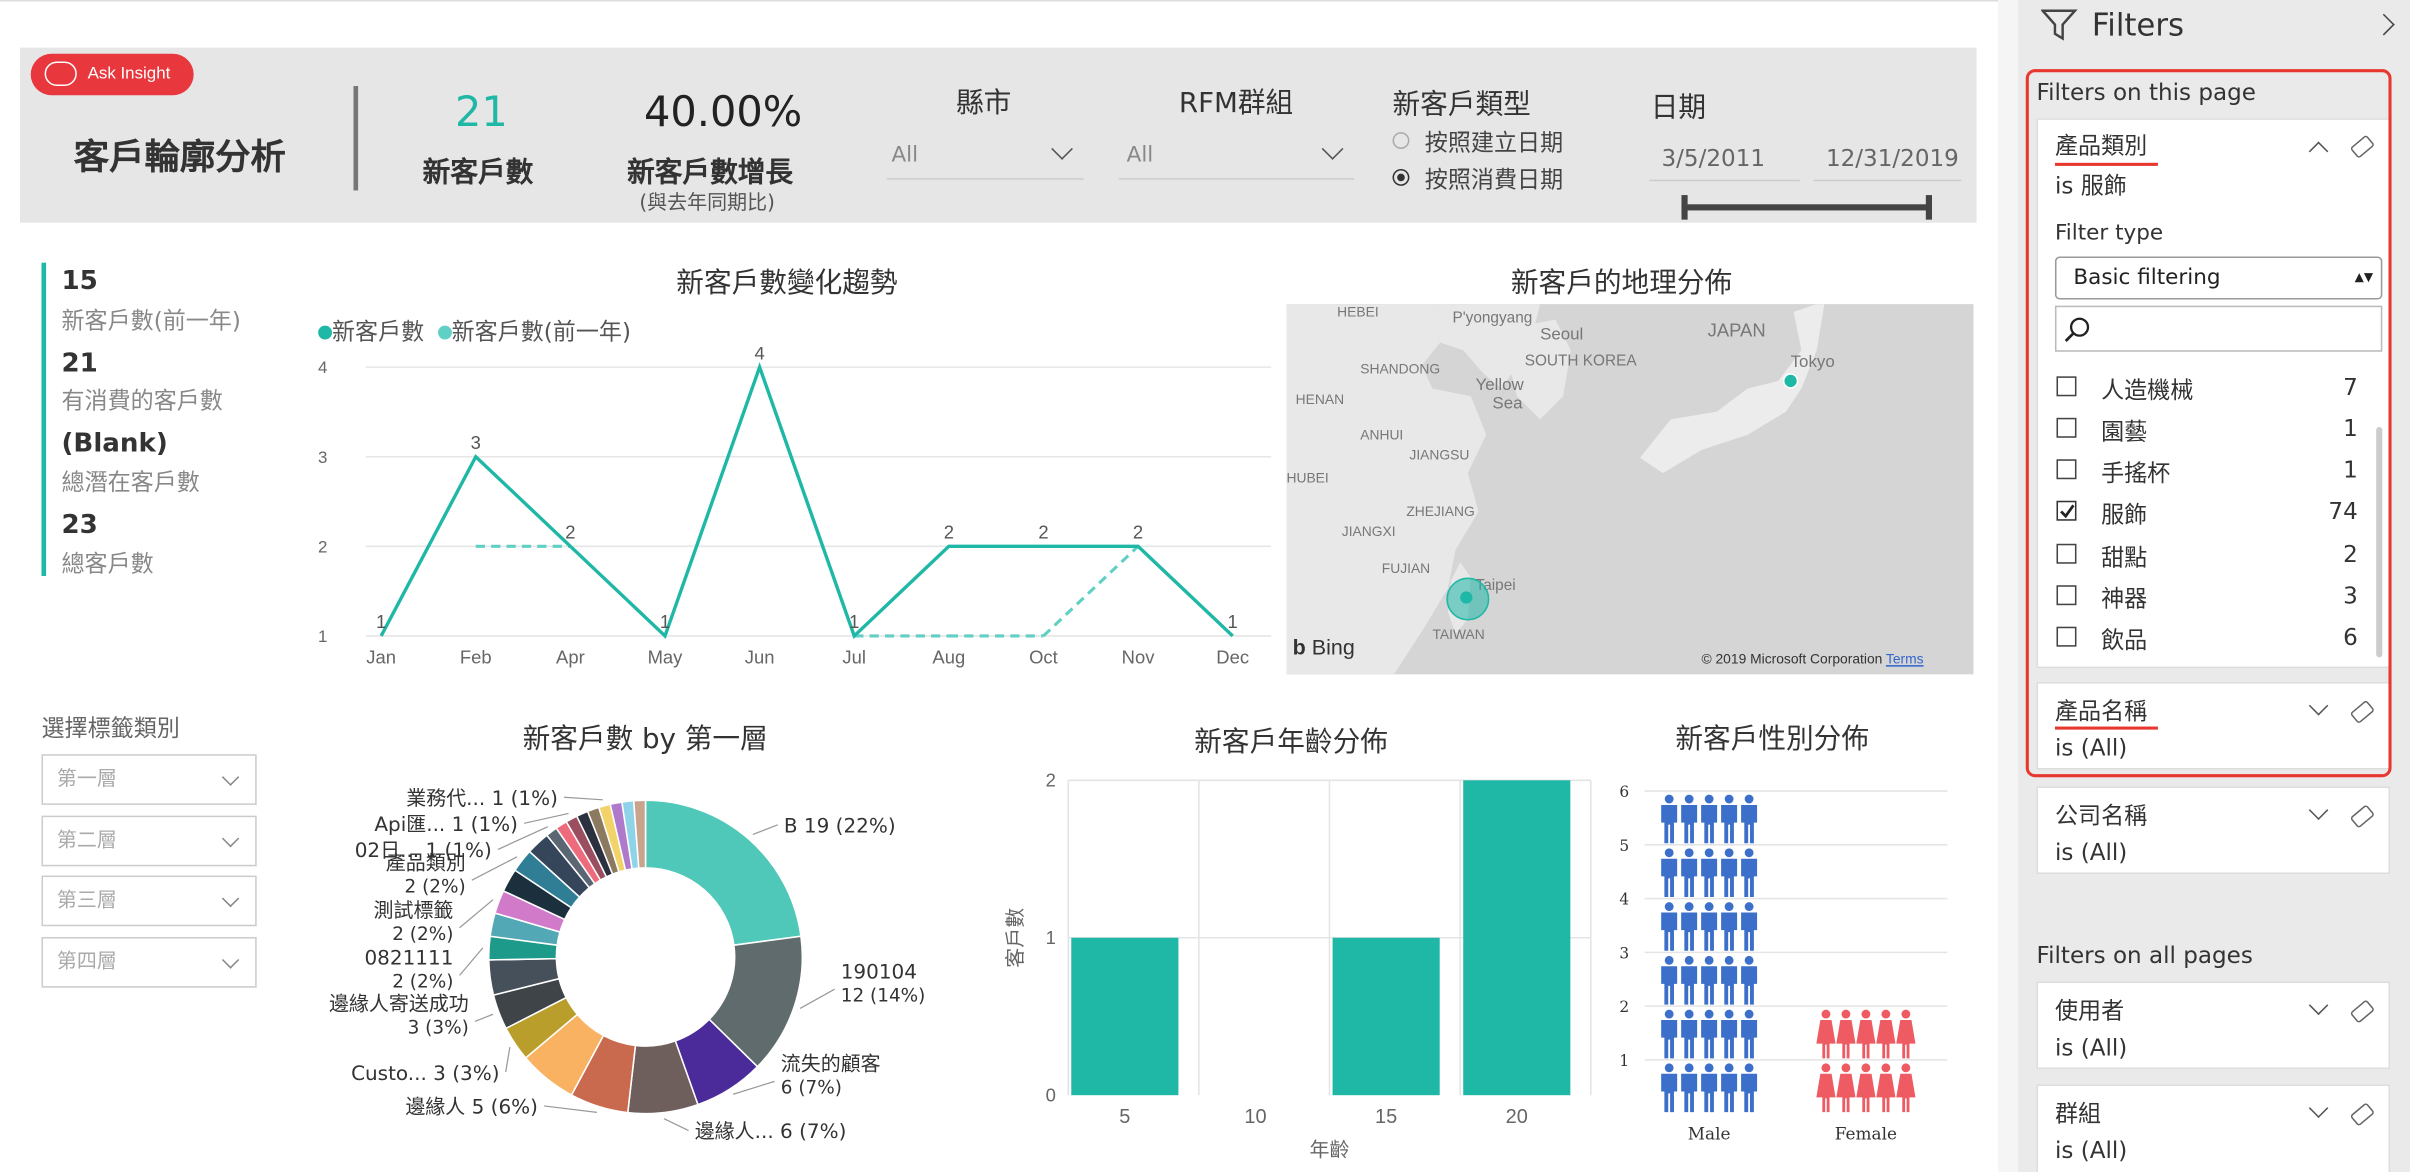 The height and width of the screenshot is (1174, 2410). I want to click on filter-user-name: 使用者, so click(2089, 1010).